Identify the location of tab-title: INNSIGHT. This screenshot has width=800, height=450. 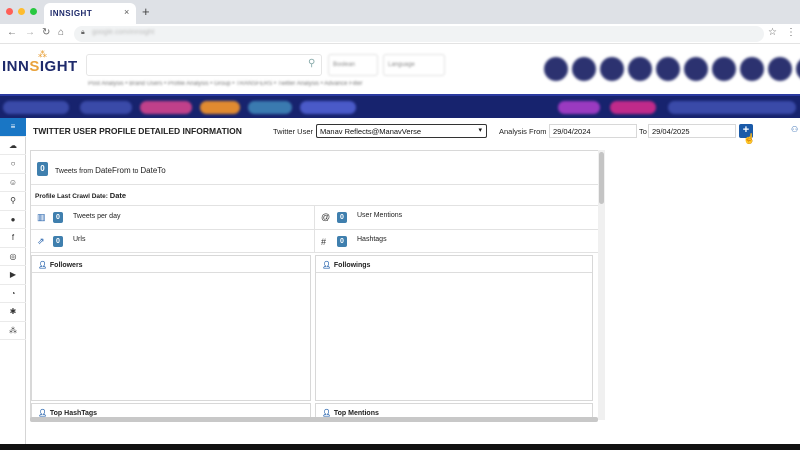
(71, 13).